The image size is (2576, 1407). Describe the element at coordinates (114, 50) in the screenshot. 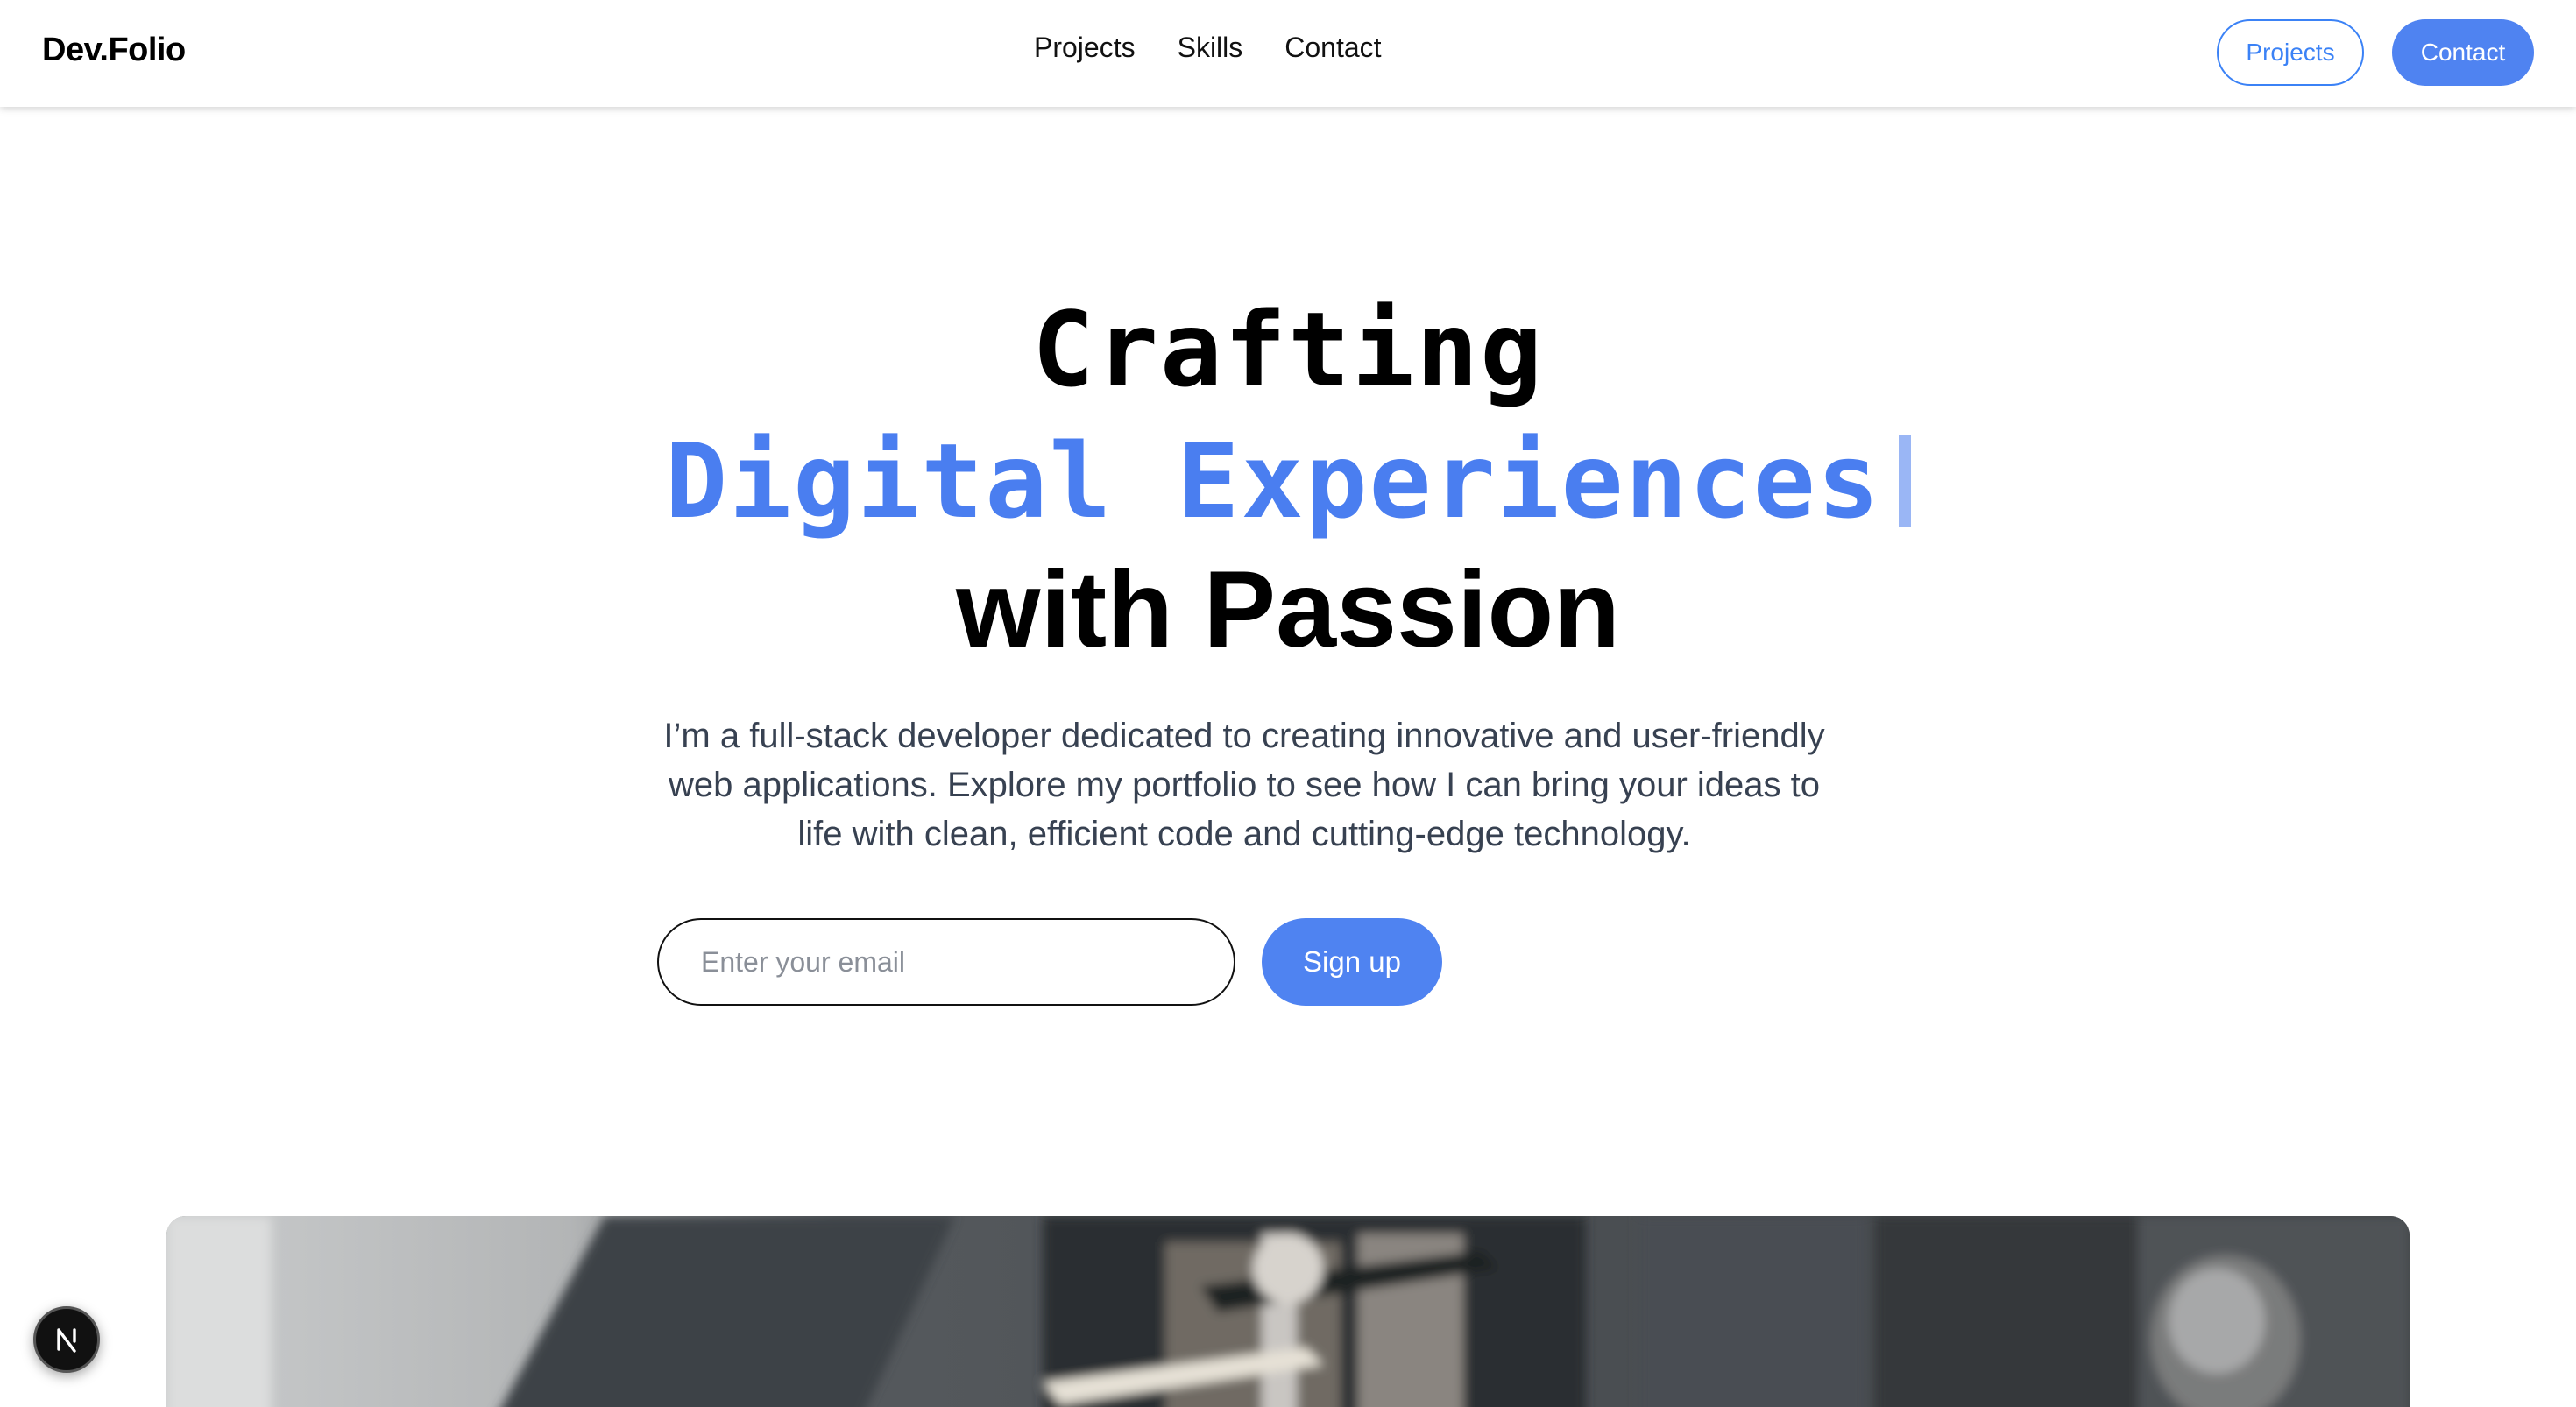

I see `site-logo: Dev.Folio` at that location.